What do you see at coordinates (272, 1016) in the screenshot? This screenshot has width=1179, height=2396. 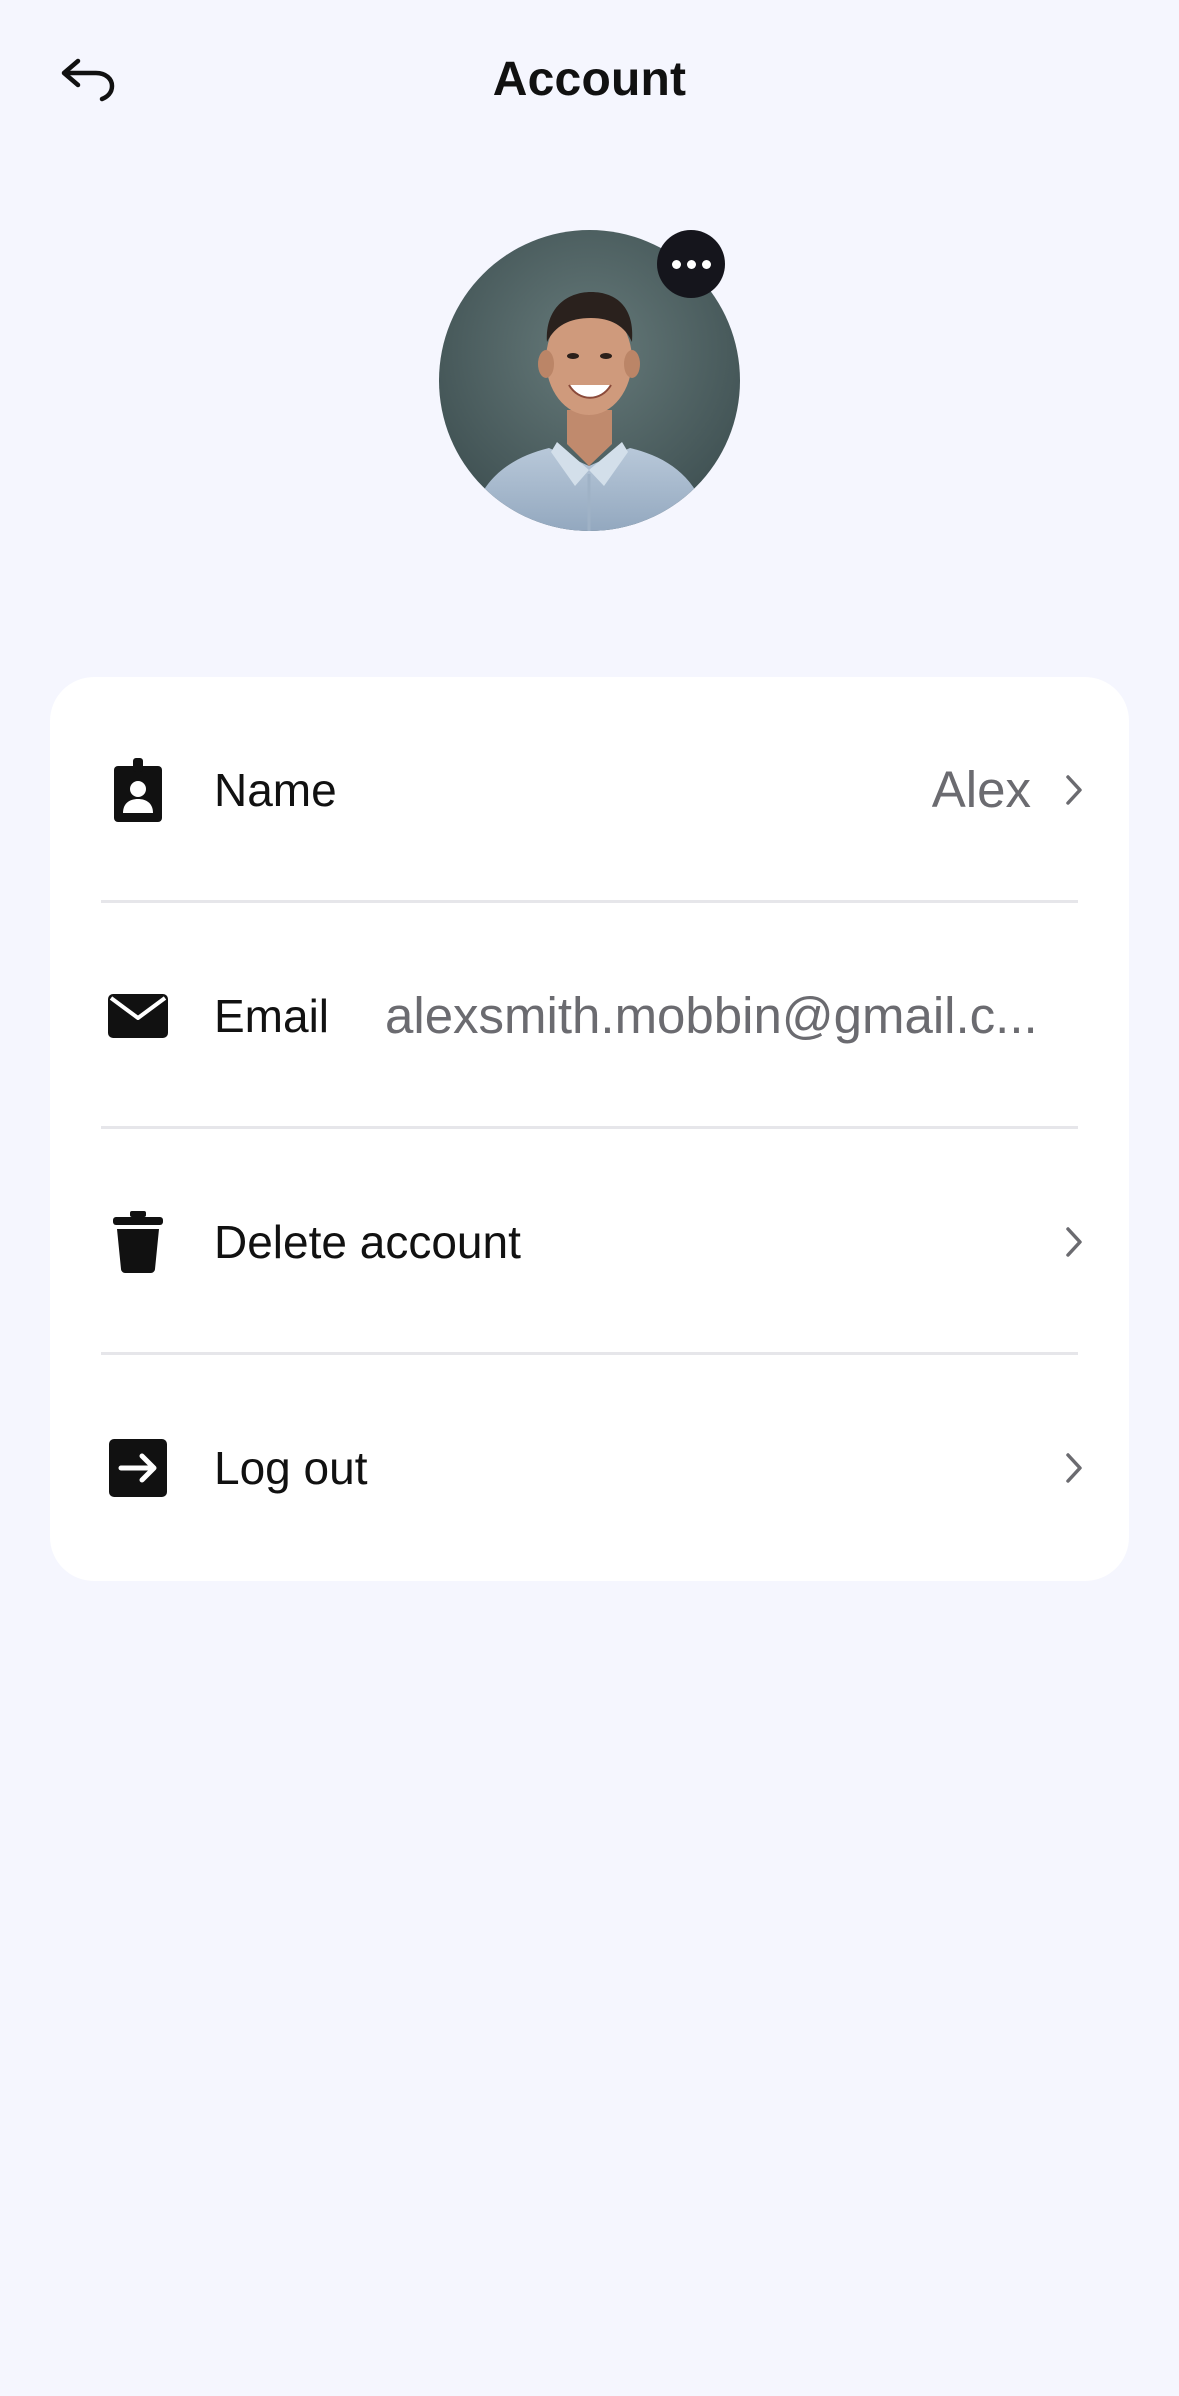 I see `email-label: Email` at bounding box center [272, 1016].